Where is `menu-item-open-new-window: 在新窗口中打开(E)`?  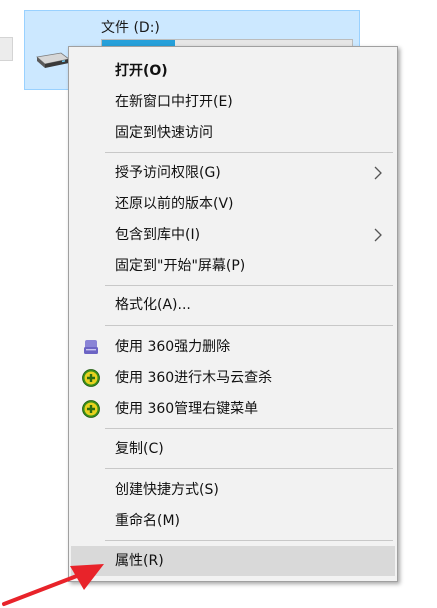 menu-item-open-new-window: 在新窗口中打开(E) is located at coordinates (233, 102).